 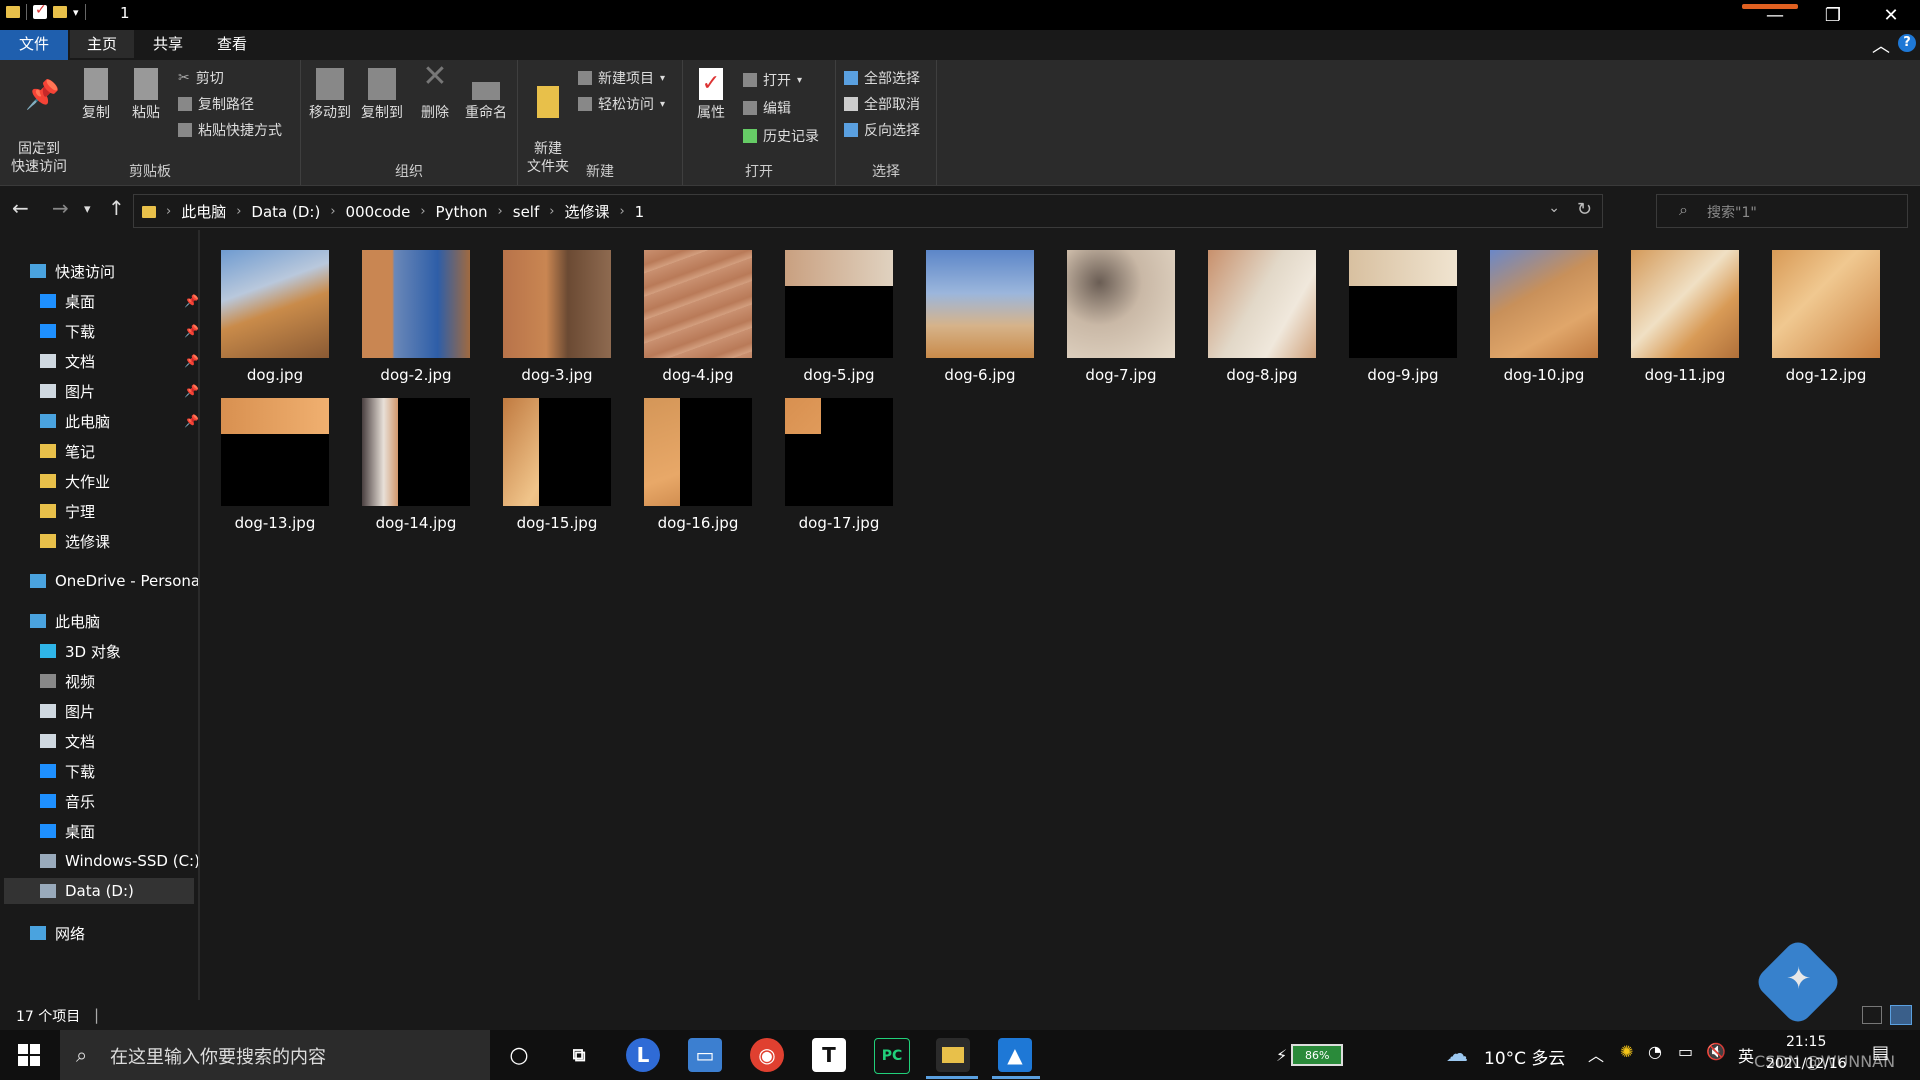 What do you see at coordinates (1746, 1055) in the screenshot?
I see `input-language: 英` at bounding box center [1746, 1055].